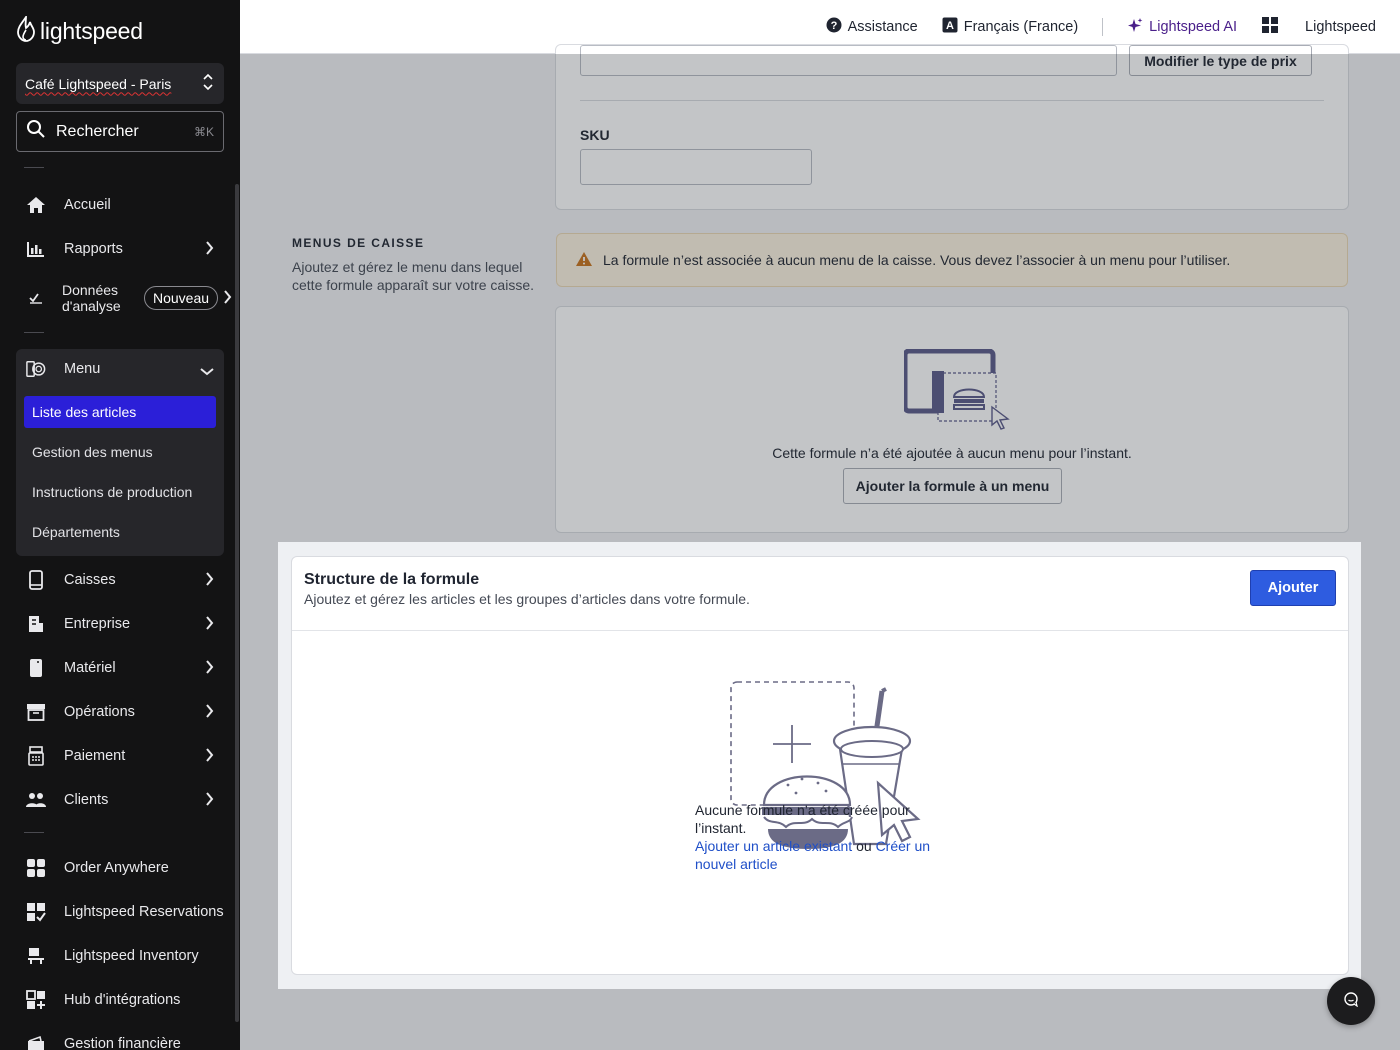 The height and width of the screenshot is (1050, 1400). I want to click on structure-title: Structure de la formule, so click(392, 579).